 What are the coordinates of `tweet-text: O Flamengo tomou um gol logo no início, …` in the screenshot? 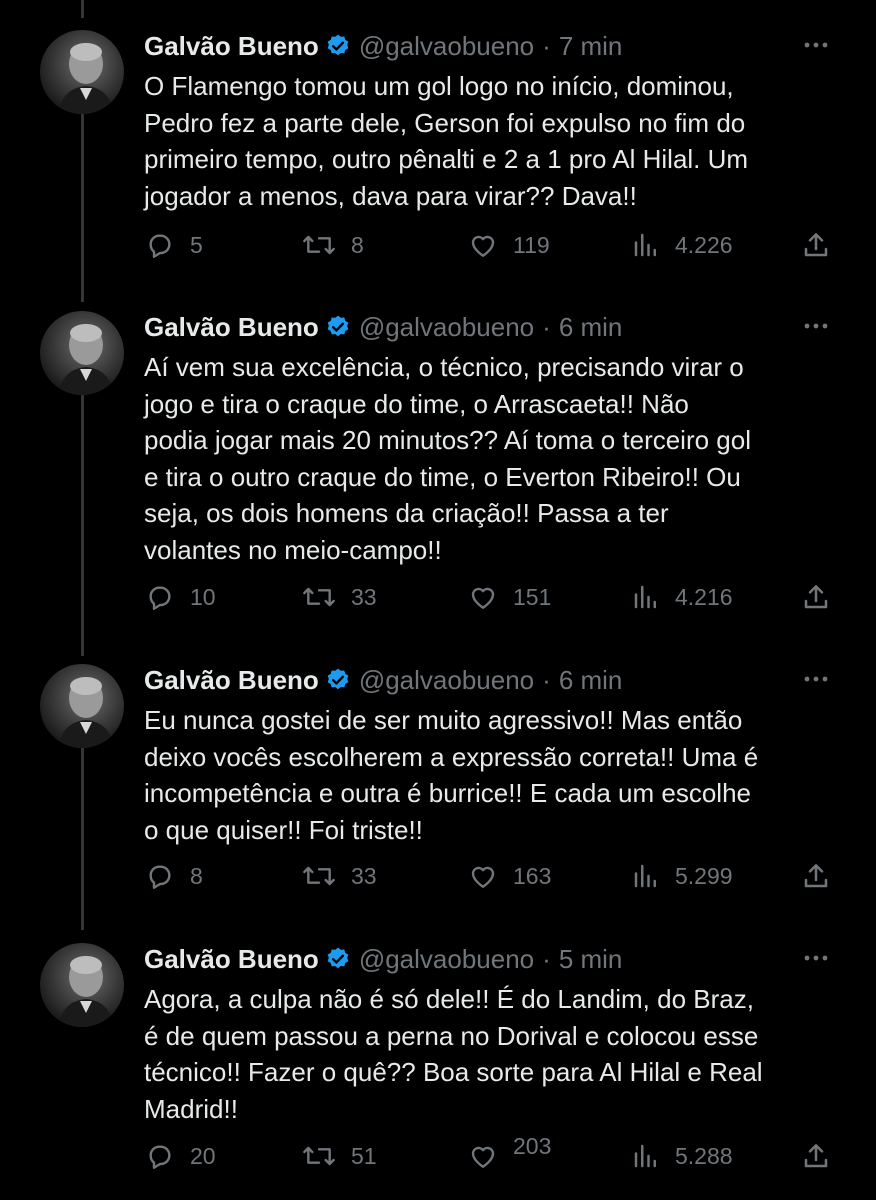 It's located at (446, 141).